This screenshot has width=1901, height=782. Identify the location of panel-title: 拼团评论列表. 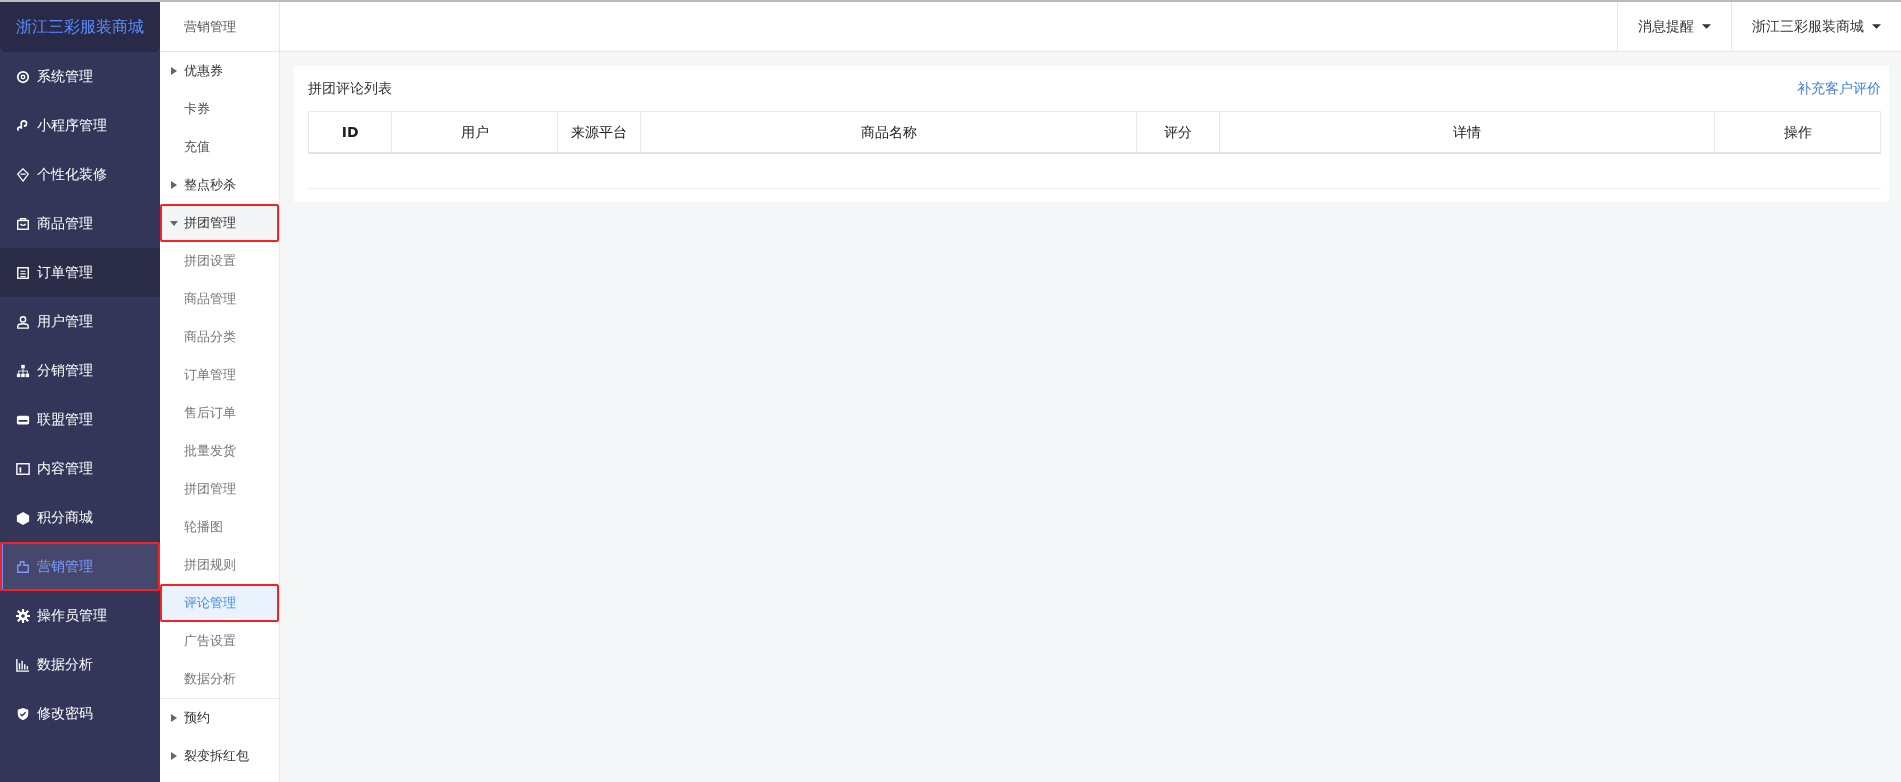
(350, 88).